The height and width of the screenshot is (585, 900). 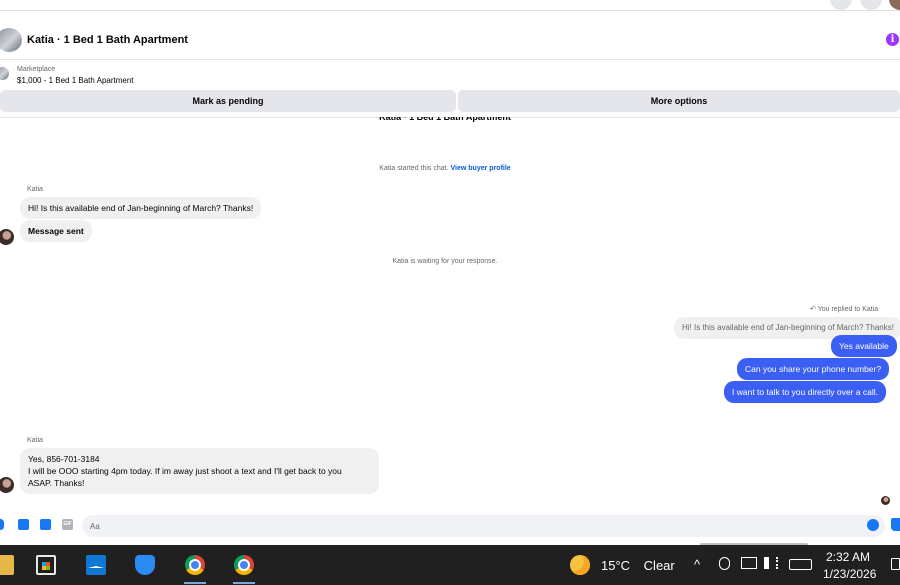 What do you see at coordinates (36, 69) in the screenshot?
I see `listing-source: Marketplace` at bounding box center [36, 69].